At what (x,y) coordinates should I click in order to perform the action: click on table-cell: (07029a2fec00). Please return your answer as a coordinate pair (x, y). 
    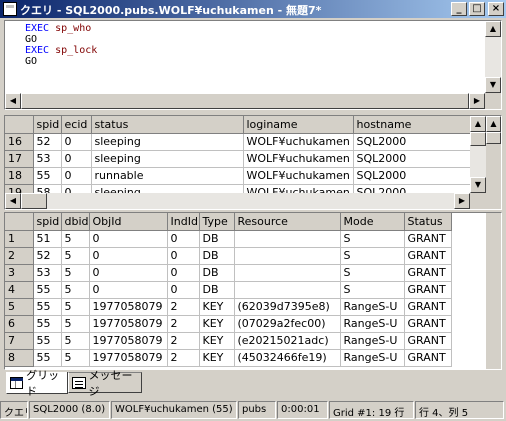
    Looking at the image, I should click on (287, 324).